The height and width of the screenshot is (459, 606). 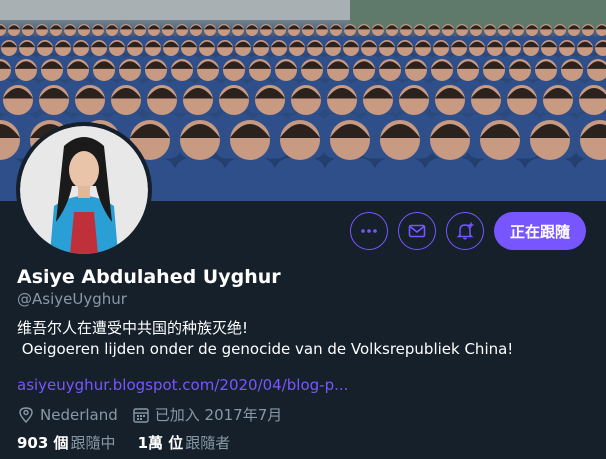 I want to click on location-pin-icon, so click(x=26, y=414).